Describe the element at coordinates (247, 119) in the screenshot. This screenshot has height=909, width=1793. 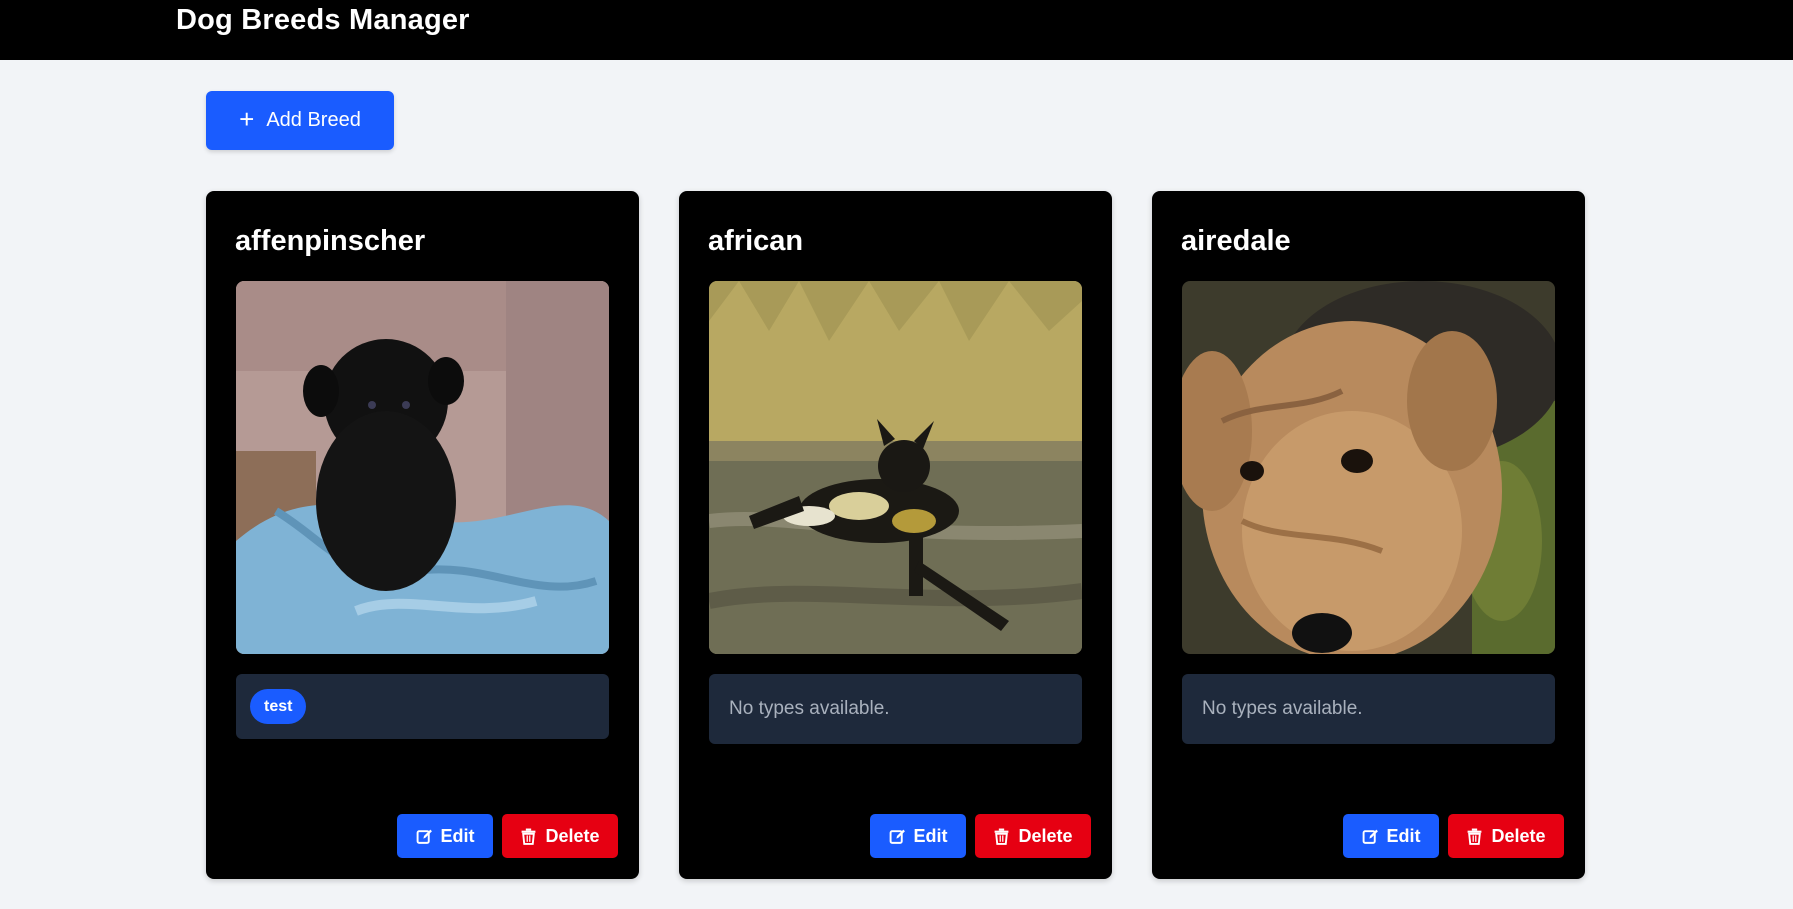
I see `plus-icon: +` at that location.